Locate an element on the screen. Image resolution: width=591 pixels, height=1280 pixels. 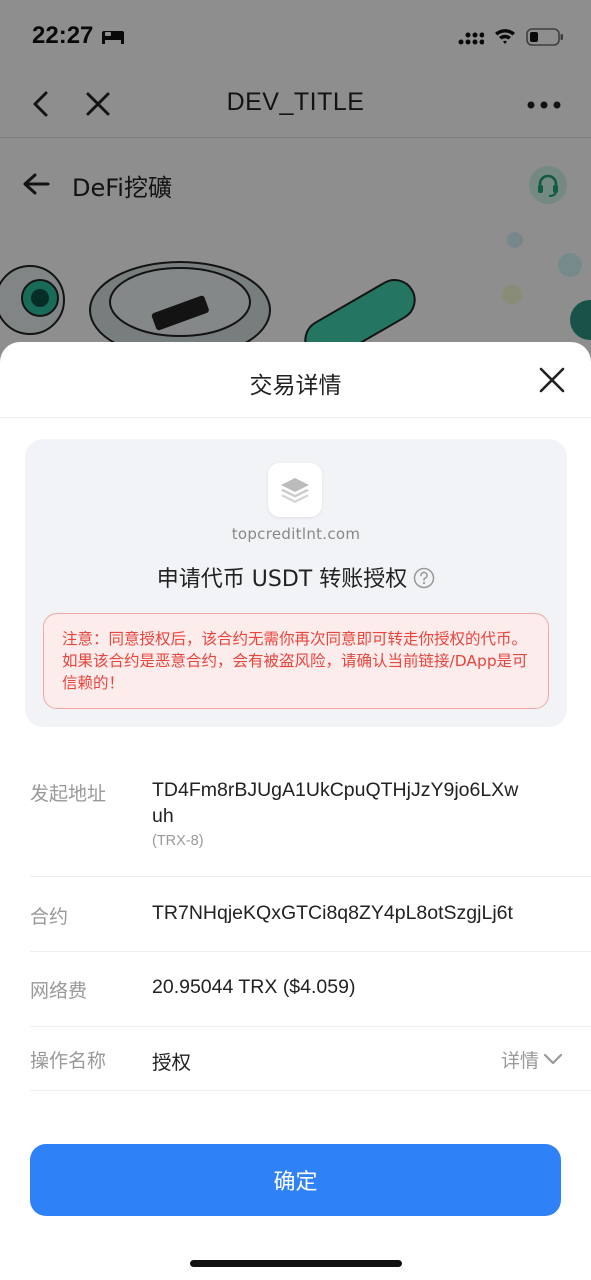
close-icon is located at coordinates (552, 380).